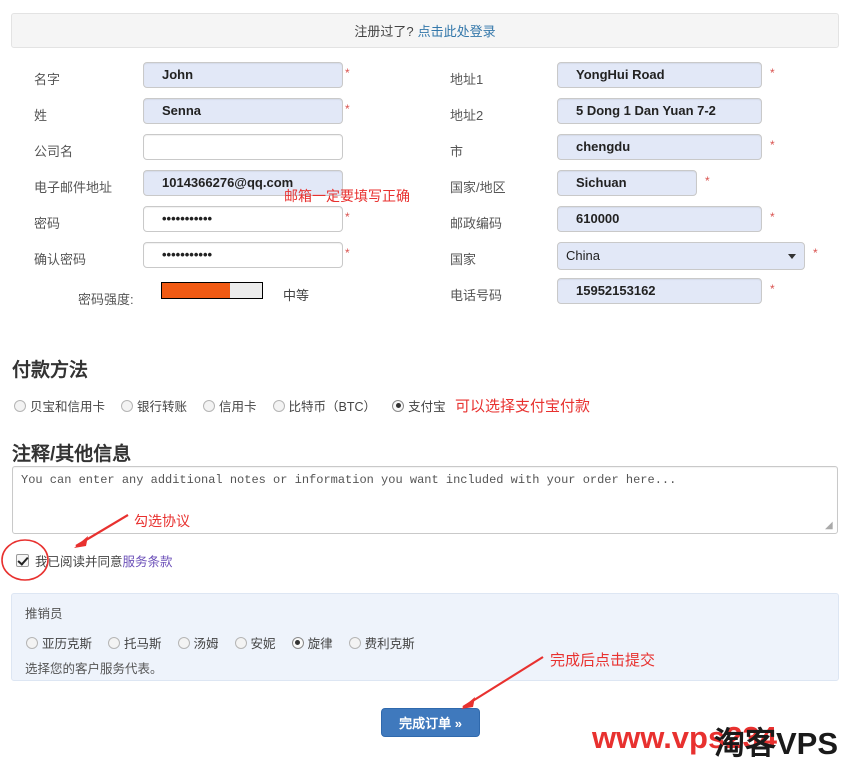 The width and height of the screenshot is (850, 763). I want to click on required-marker-lastname: *, so click(347, 109).